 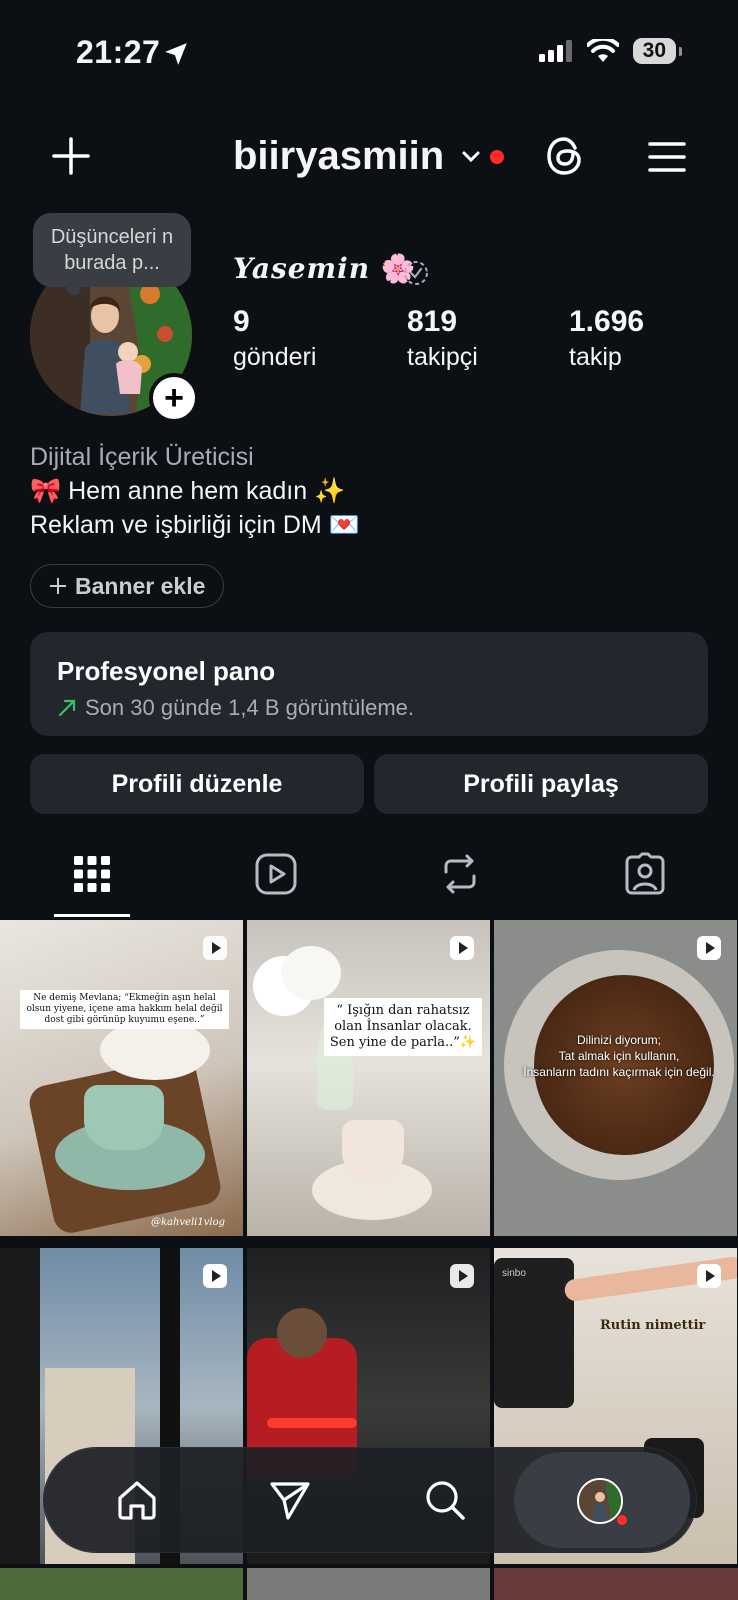 What do you see at coordinates (514, 1273) in the screenshot?
I see `post-brand: sinbo` at bounding box center [514, 1273].